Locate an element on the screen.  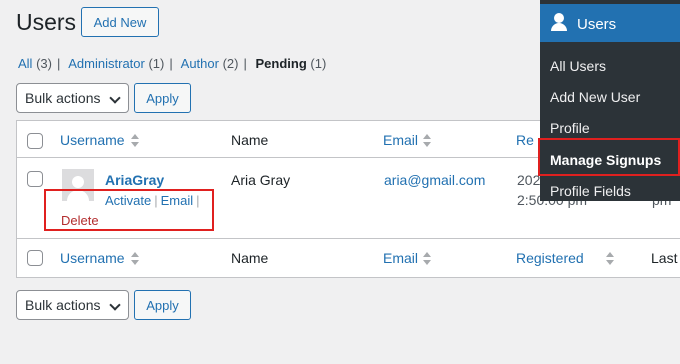
user-icon is located at coordinates (559, 22).